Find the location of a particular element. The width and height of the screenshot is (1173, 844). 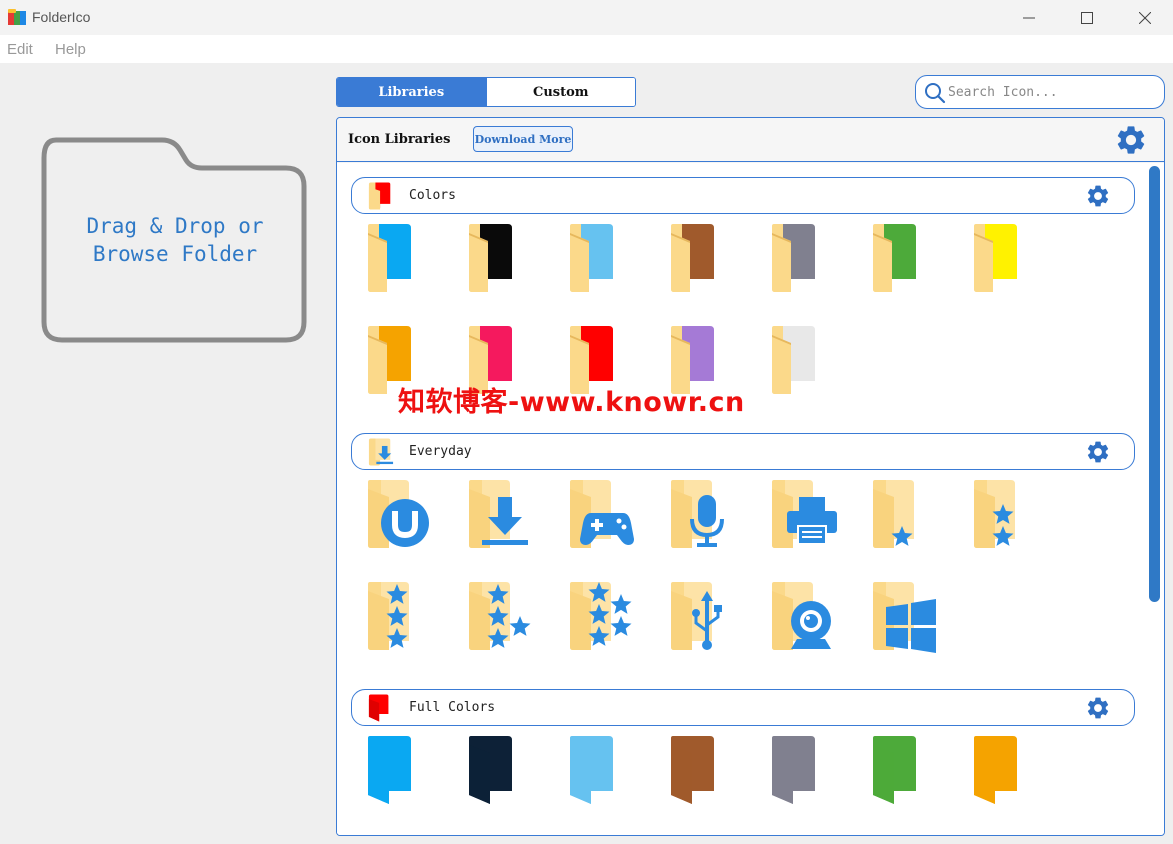

drop-zone-line2: Browse Folder is located at coordinates (175, 254).